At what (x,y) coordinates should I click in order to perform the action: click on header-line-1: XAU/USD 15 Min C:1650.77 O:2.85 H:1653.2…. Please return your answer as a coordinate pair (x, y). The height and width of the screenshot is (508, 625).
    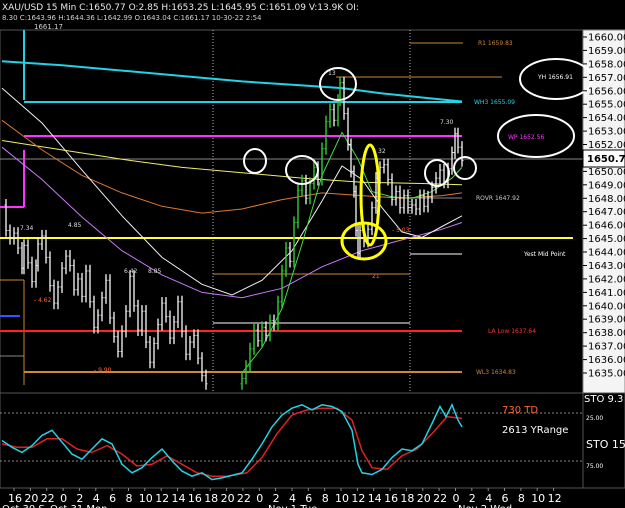
    Looking at the image, I should click on (180, 8).